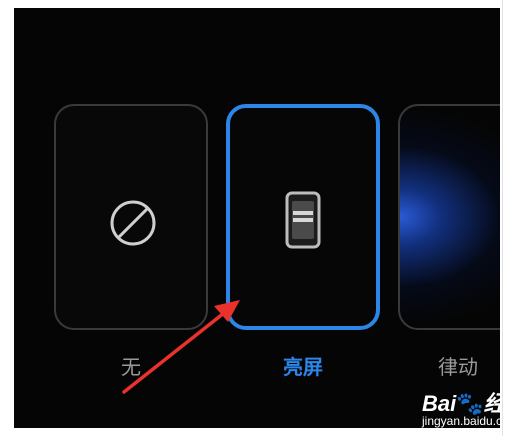  I want to click on paw-icon: 🐾, so click(470, 403).